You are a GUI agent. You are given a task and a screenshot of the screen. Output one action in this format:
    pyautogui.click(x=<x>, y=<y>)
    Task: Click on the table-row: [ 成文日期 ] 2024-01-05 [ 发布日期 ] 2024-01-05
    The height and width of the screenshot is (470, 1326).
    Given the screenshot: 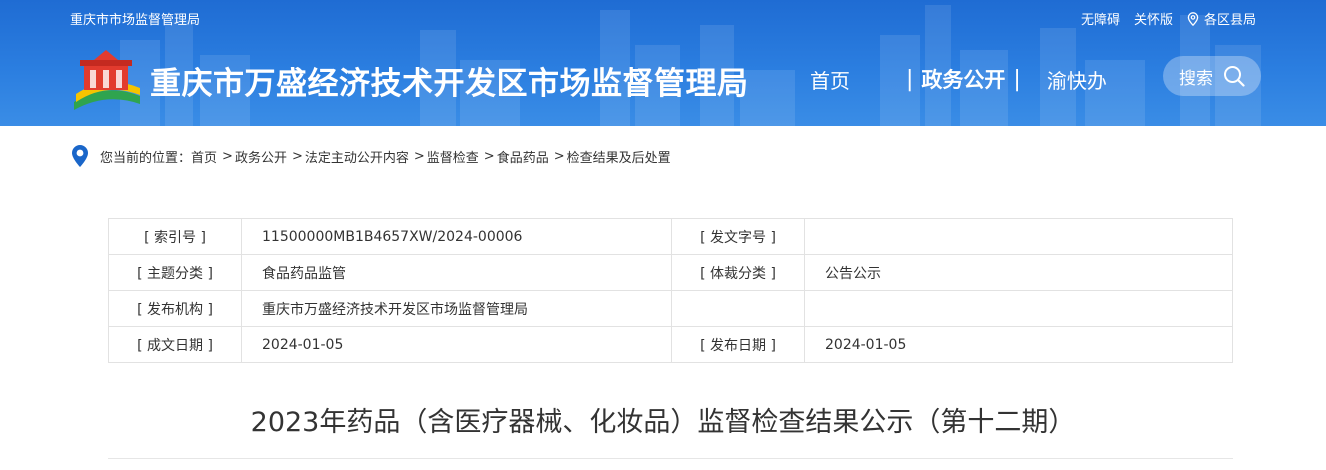 What is the action you would take?
    pyautogui.click(x=670, y=344)
    